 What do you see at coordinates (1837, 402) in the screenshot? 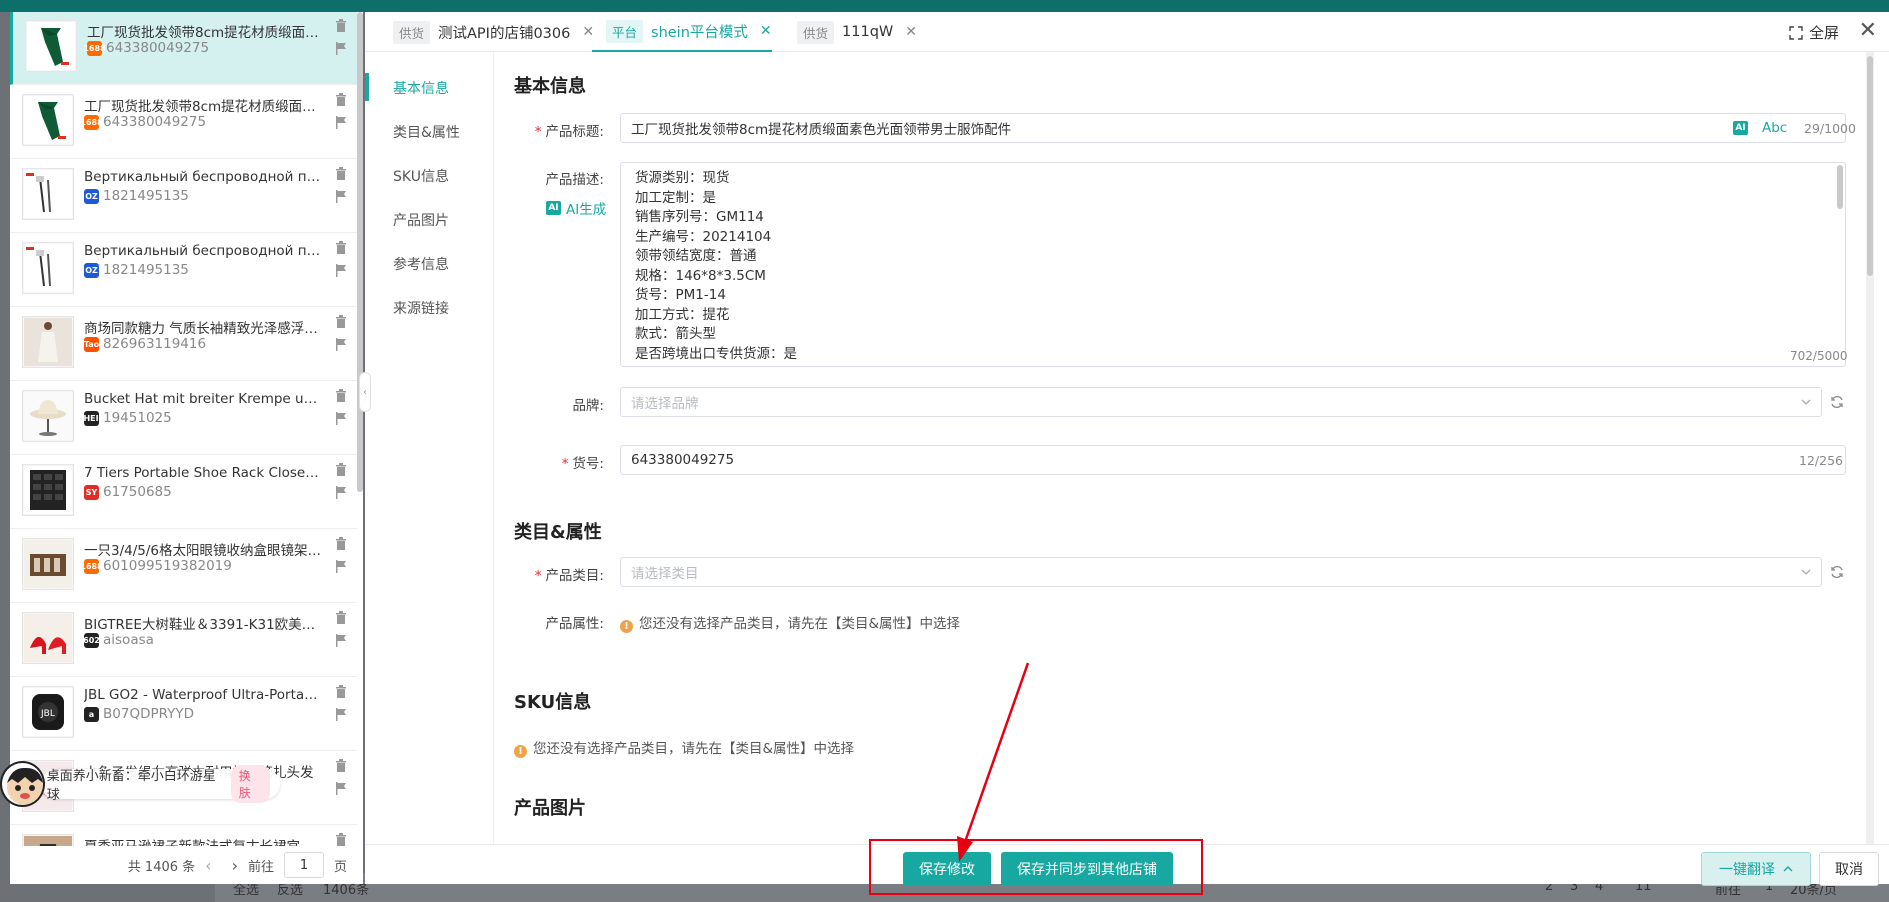
I see `refresh-brand-icon` at bounding box center [1837, 402].